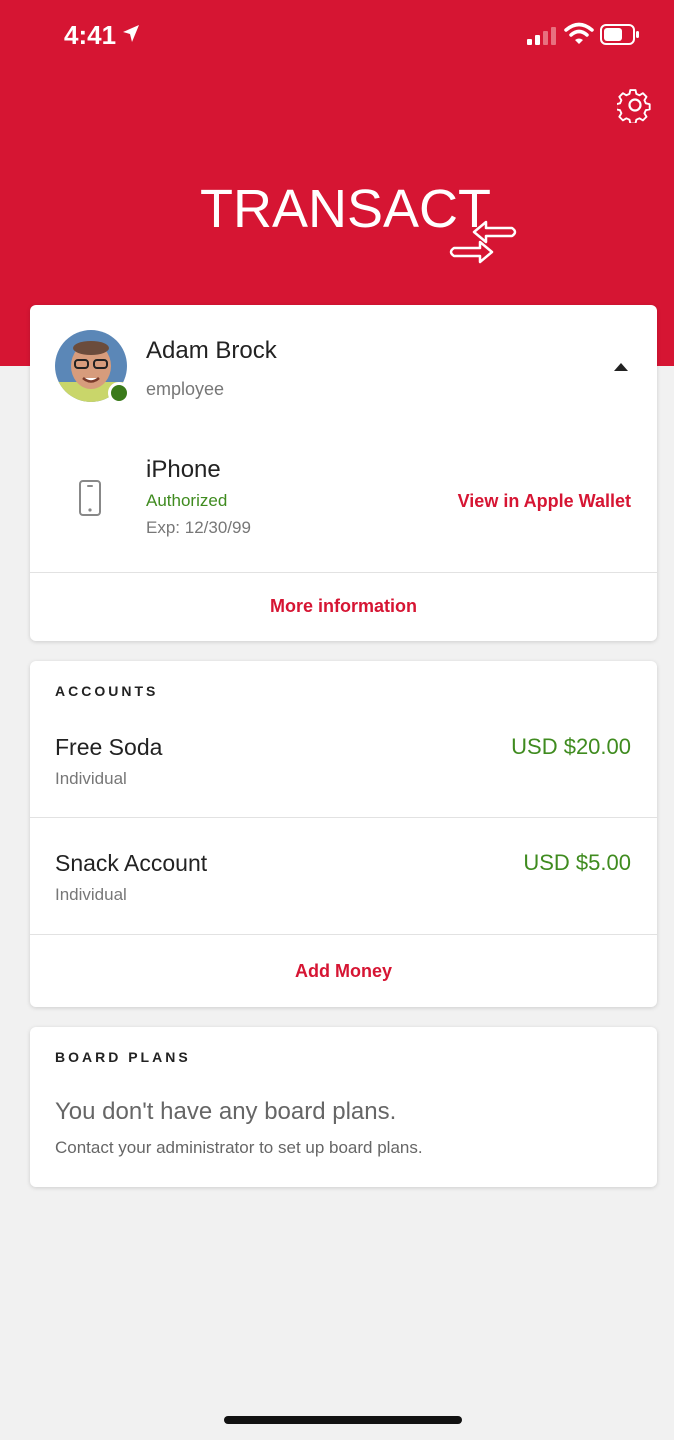 The image size is (674, 1440). I want to click on more-information-button: More information, so click(343, 606).